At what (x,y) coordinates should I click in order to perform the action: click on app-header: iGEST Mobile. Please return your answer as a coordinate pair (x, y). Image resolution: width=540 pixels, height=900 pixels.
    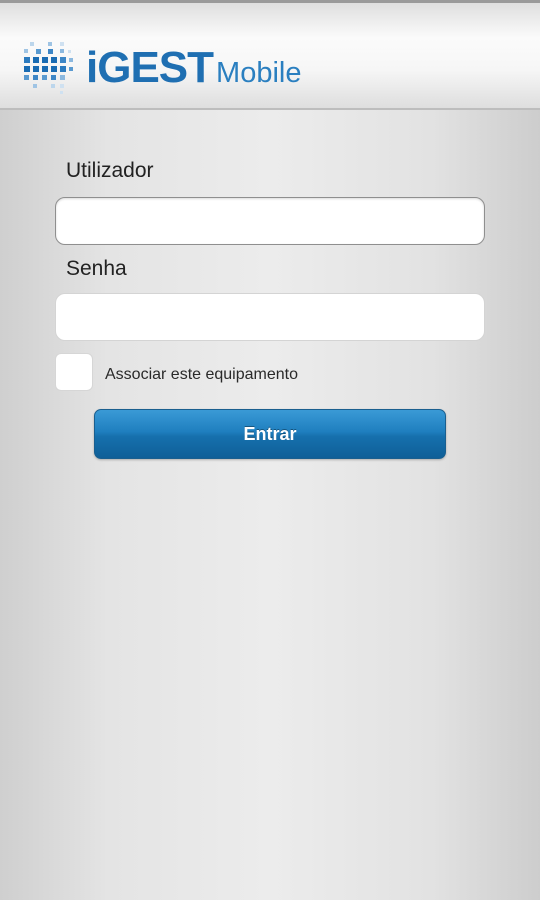
    Looking at the image, I should click on (270, 55).